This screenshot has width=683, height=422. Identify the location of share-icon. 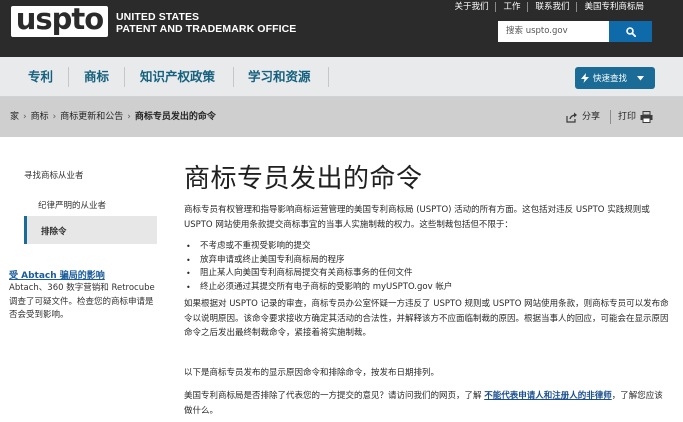
(571, 117).